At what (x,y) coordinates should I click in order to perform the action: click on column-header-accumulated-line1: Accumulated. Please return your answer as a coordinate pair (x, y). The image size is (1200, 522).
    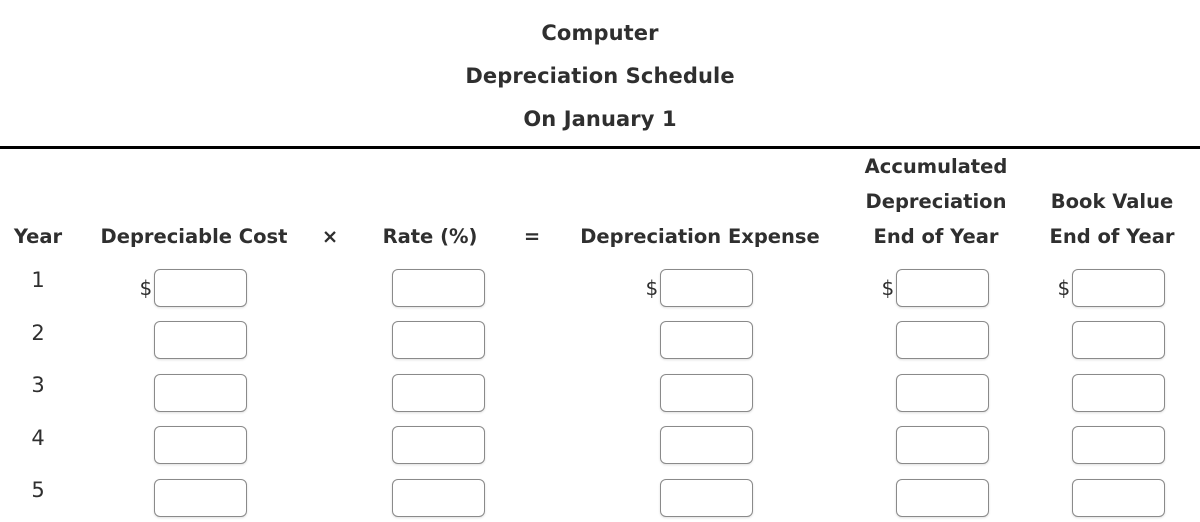
    Looking at the image, I should click on (936, 166).